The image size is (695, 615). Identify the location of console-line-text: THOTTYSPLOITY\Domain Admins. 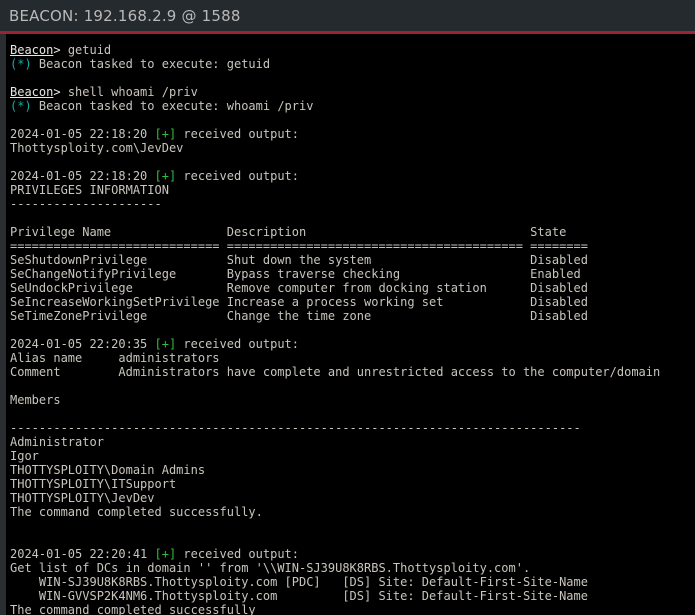
(108, 470).